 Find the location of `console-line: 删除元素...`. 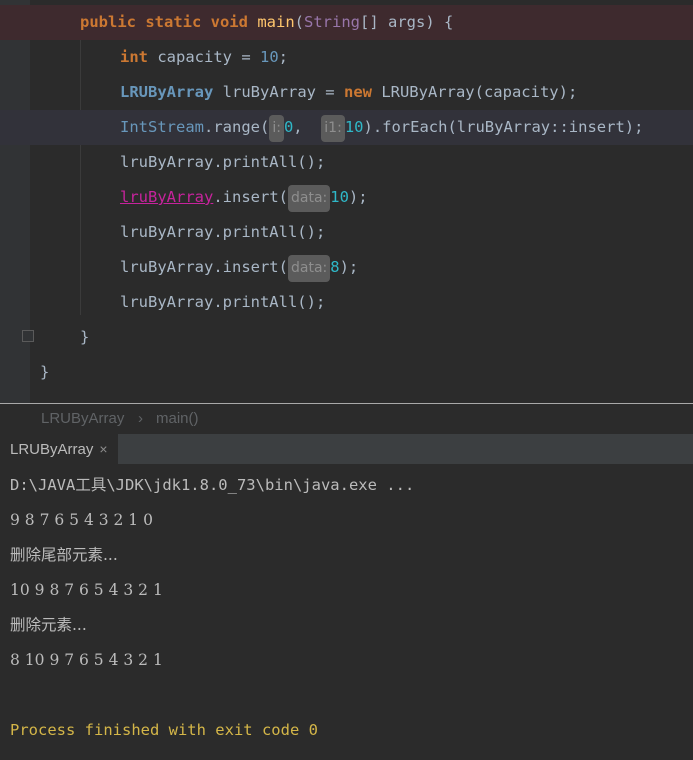

console-line: 删除元素... is located at coordinates (48, 625).